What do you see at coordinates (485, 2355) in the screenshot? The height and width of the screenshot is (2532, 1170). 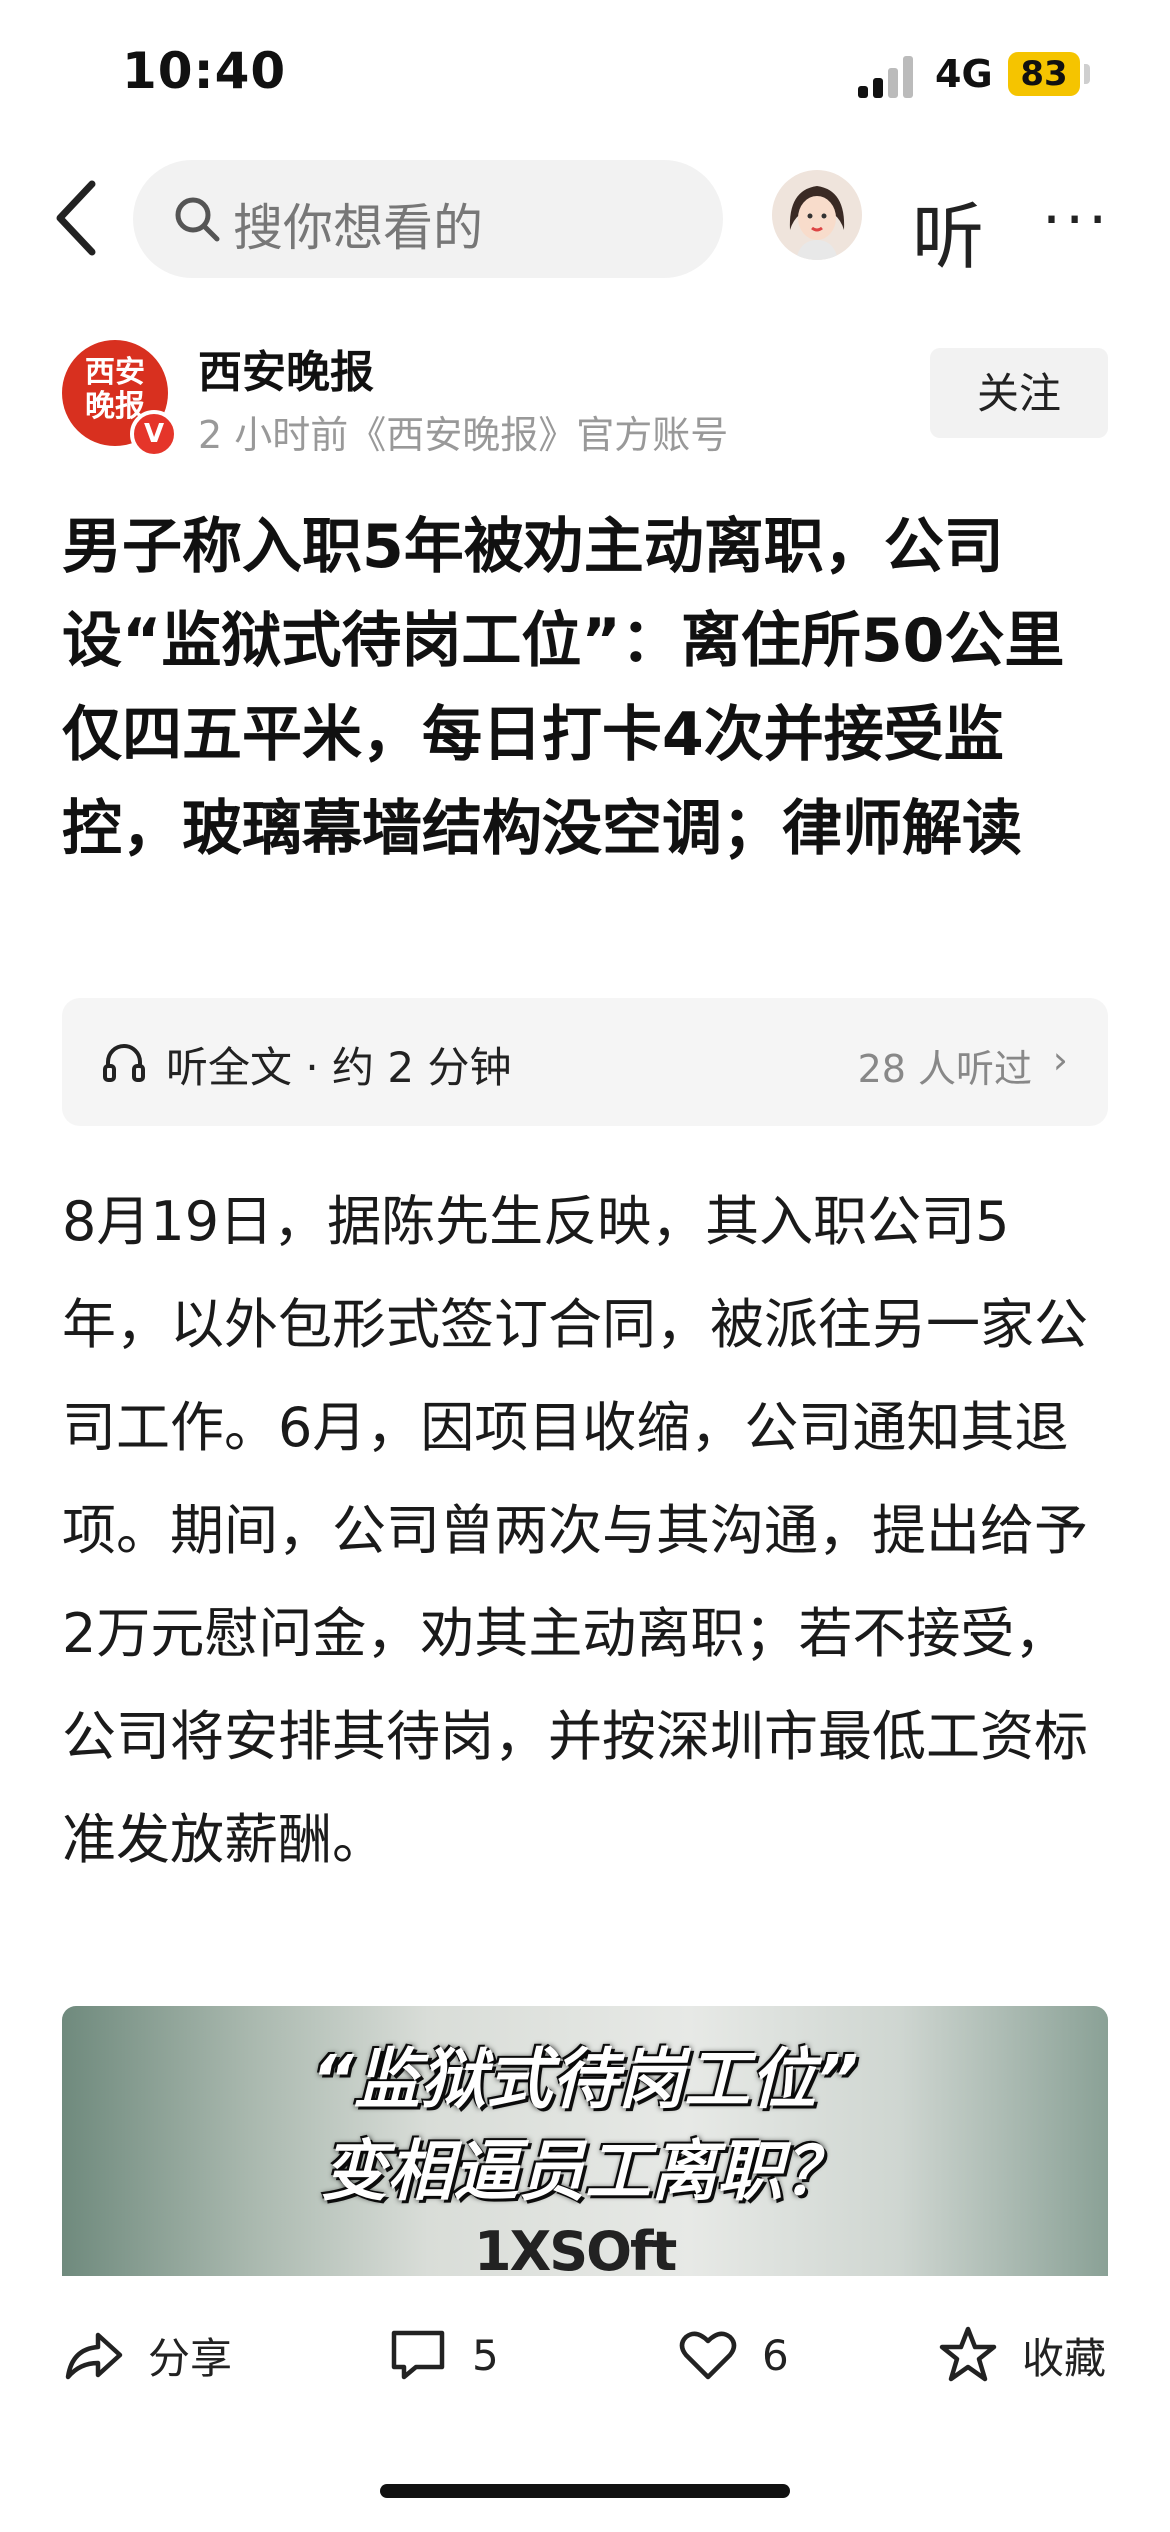 I see `comment-count: 5` at bounding box center [485, 2355].